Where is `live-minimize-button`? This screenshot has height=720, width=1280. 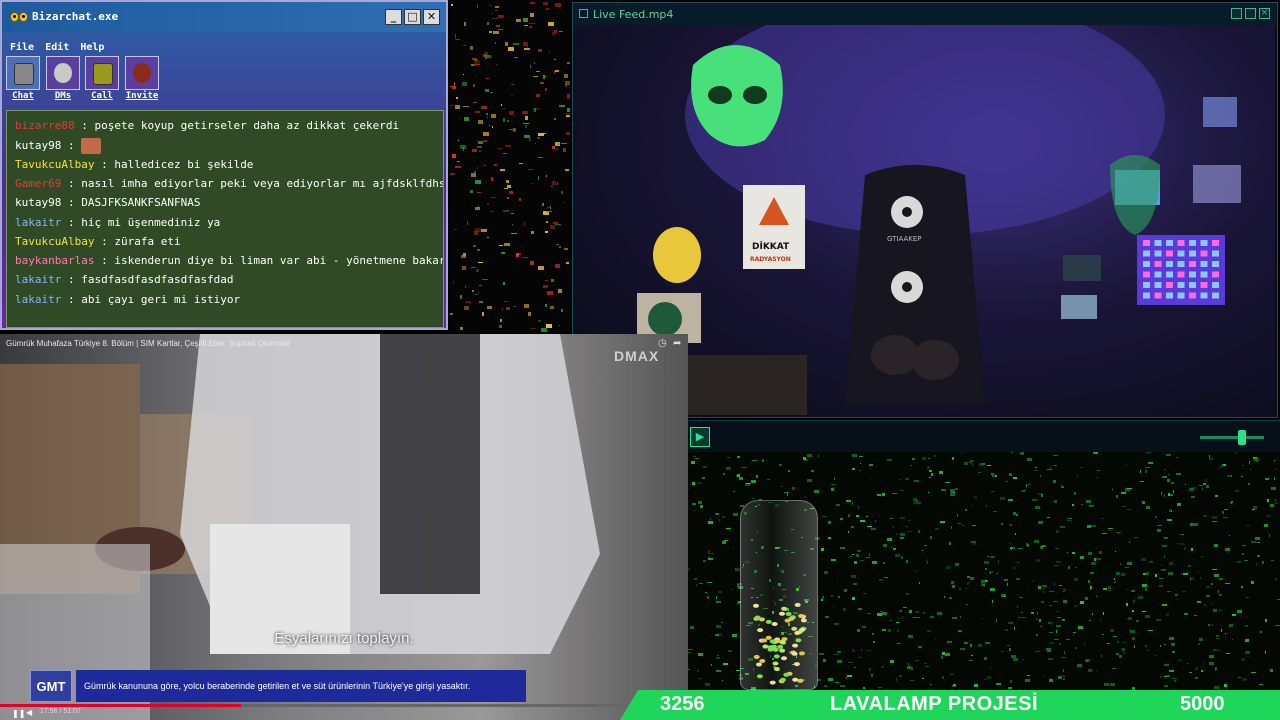 live-minimize-button is located at coordinates (1236, 13).